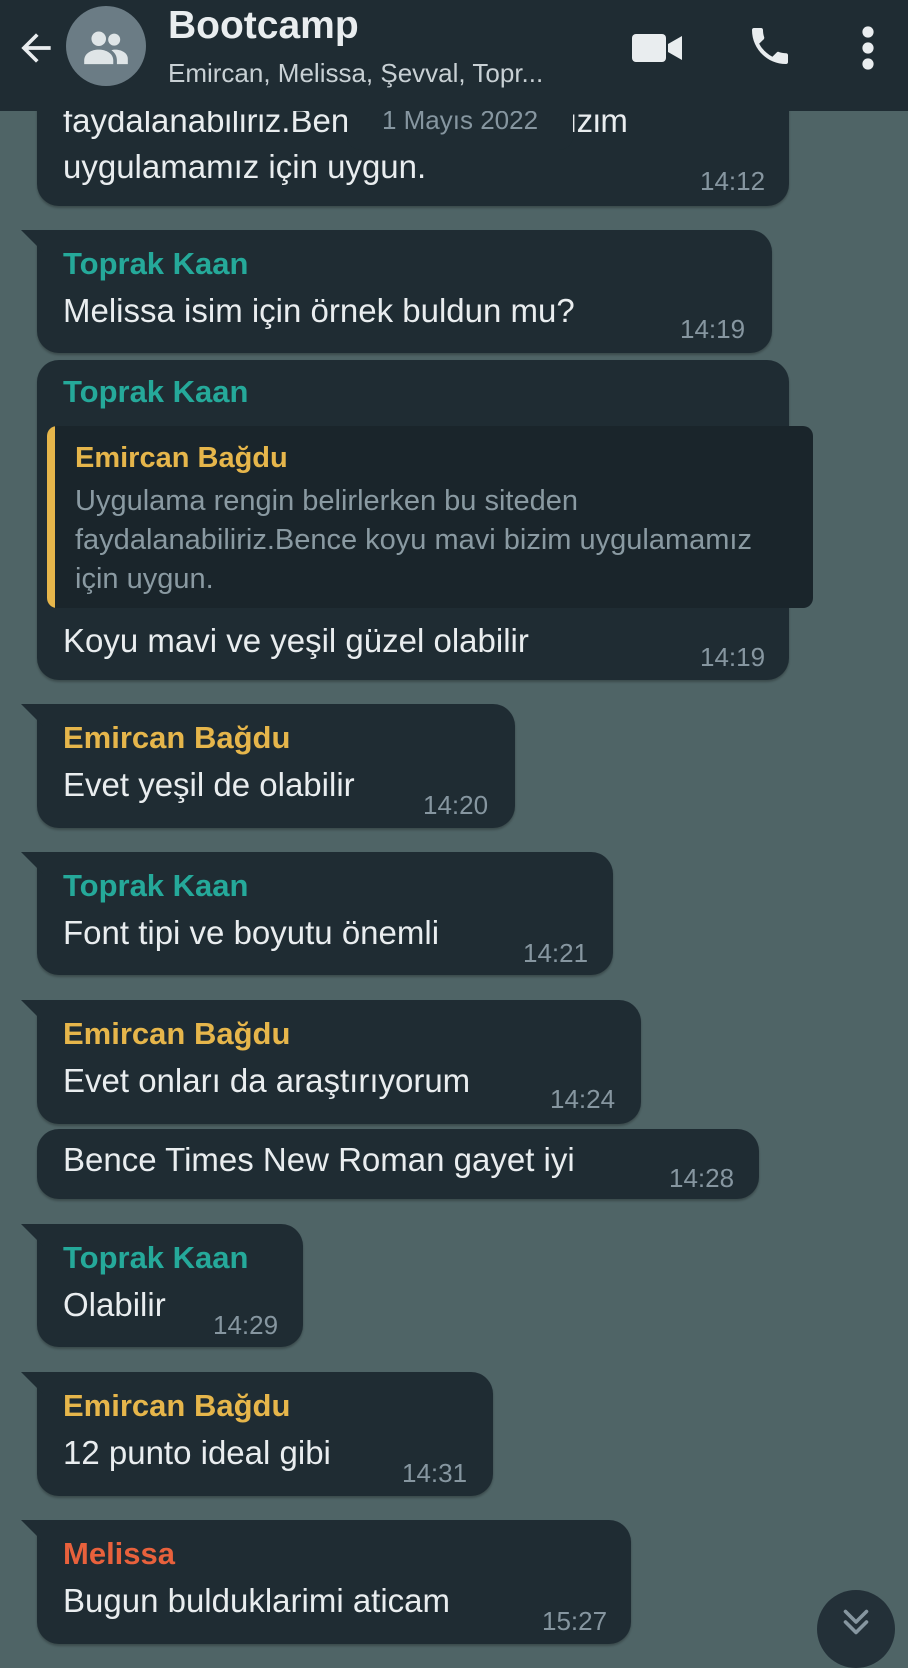 This screenshot has width=908, height=1668. What do you see at coordinates (583, 1099) in the screenshot?
I see `message-time: 14:24` at bounding box center [583, 1099].